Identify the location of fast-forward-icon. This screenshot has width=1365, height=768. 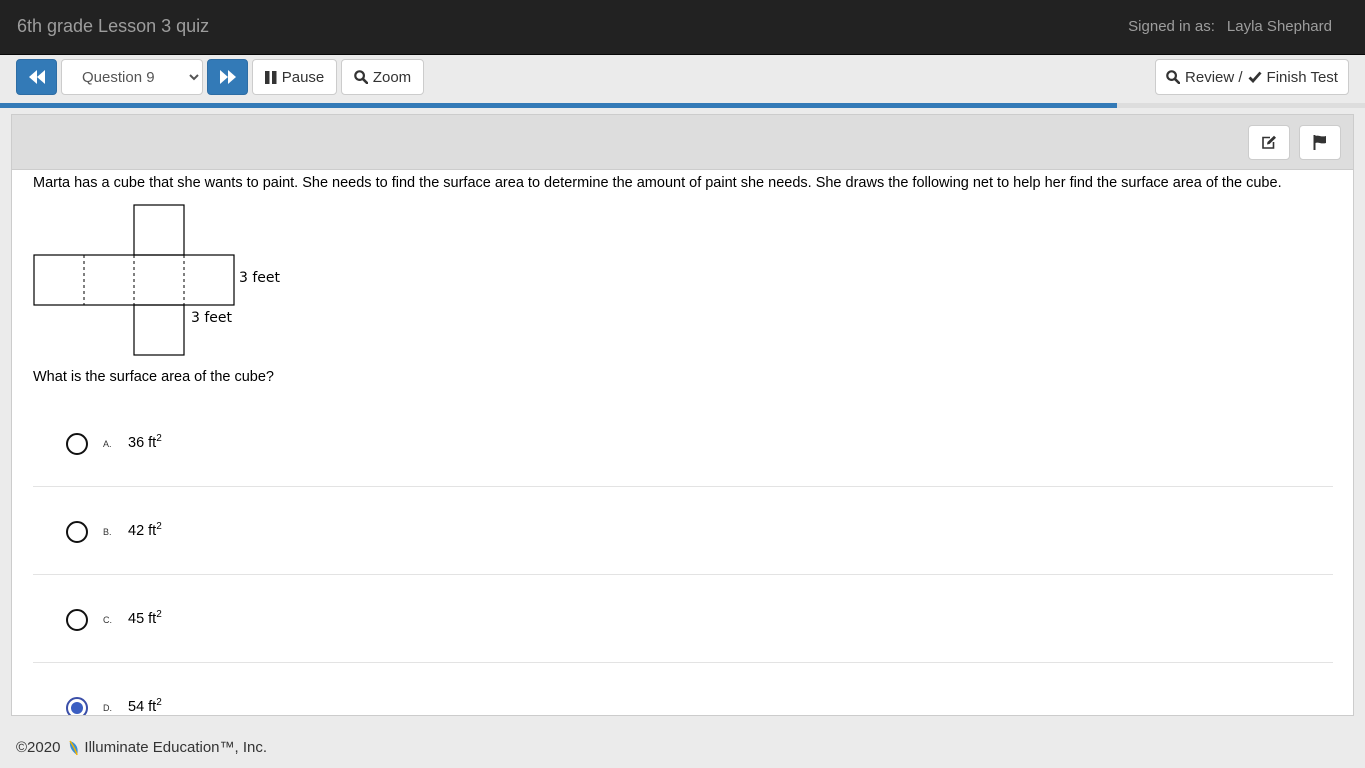
(227, 77).